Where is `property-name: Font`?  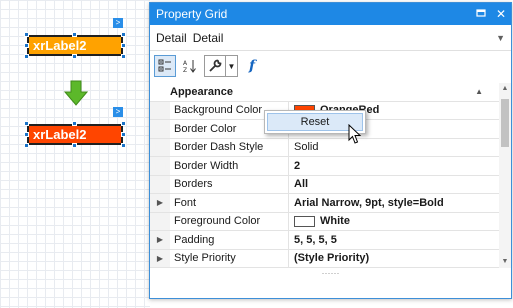
property-name: Font is located at coordinates (229, 203).